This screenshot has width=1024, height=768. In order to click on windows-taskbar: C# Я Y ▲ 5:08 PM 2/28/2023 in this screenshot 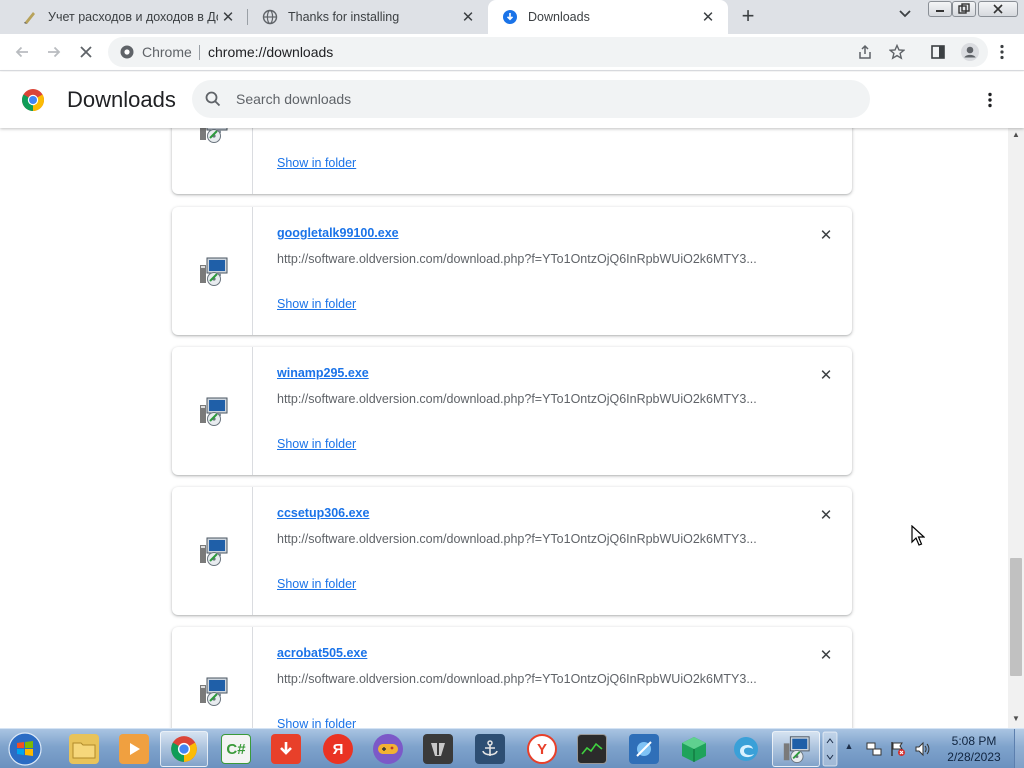, I will do `click(512, 748)`.